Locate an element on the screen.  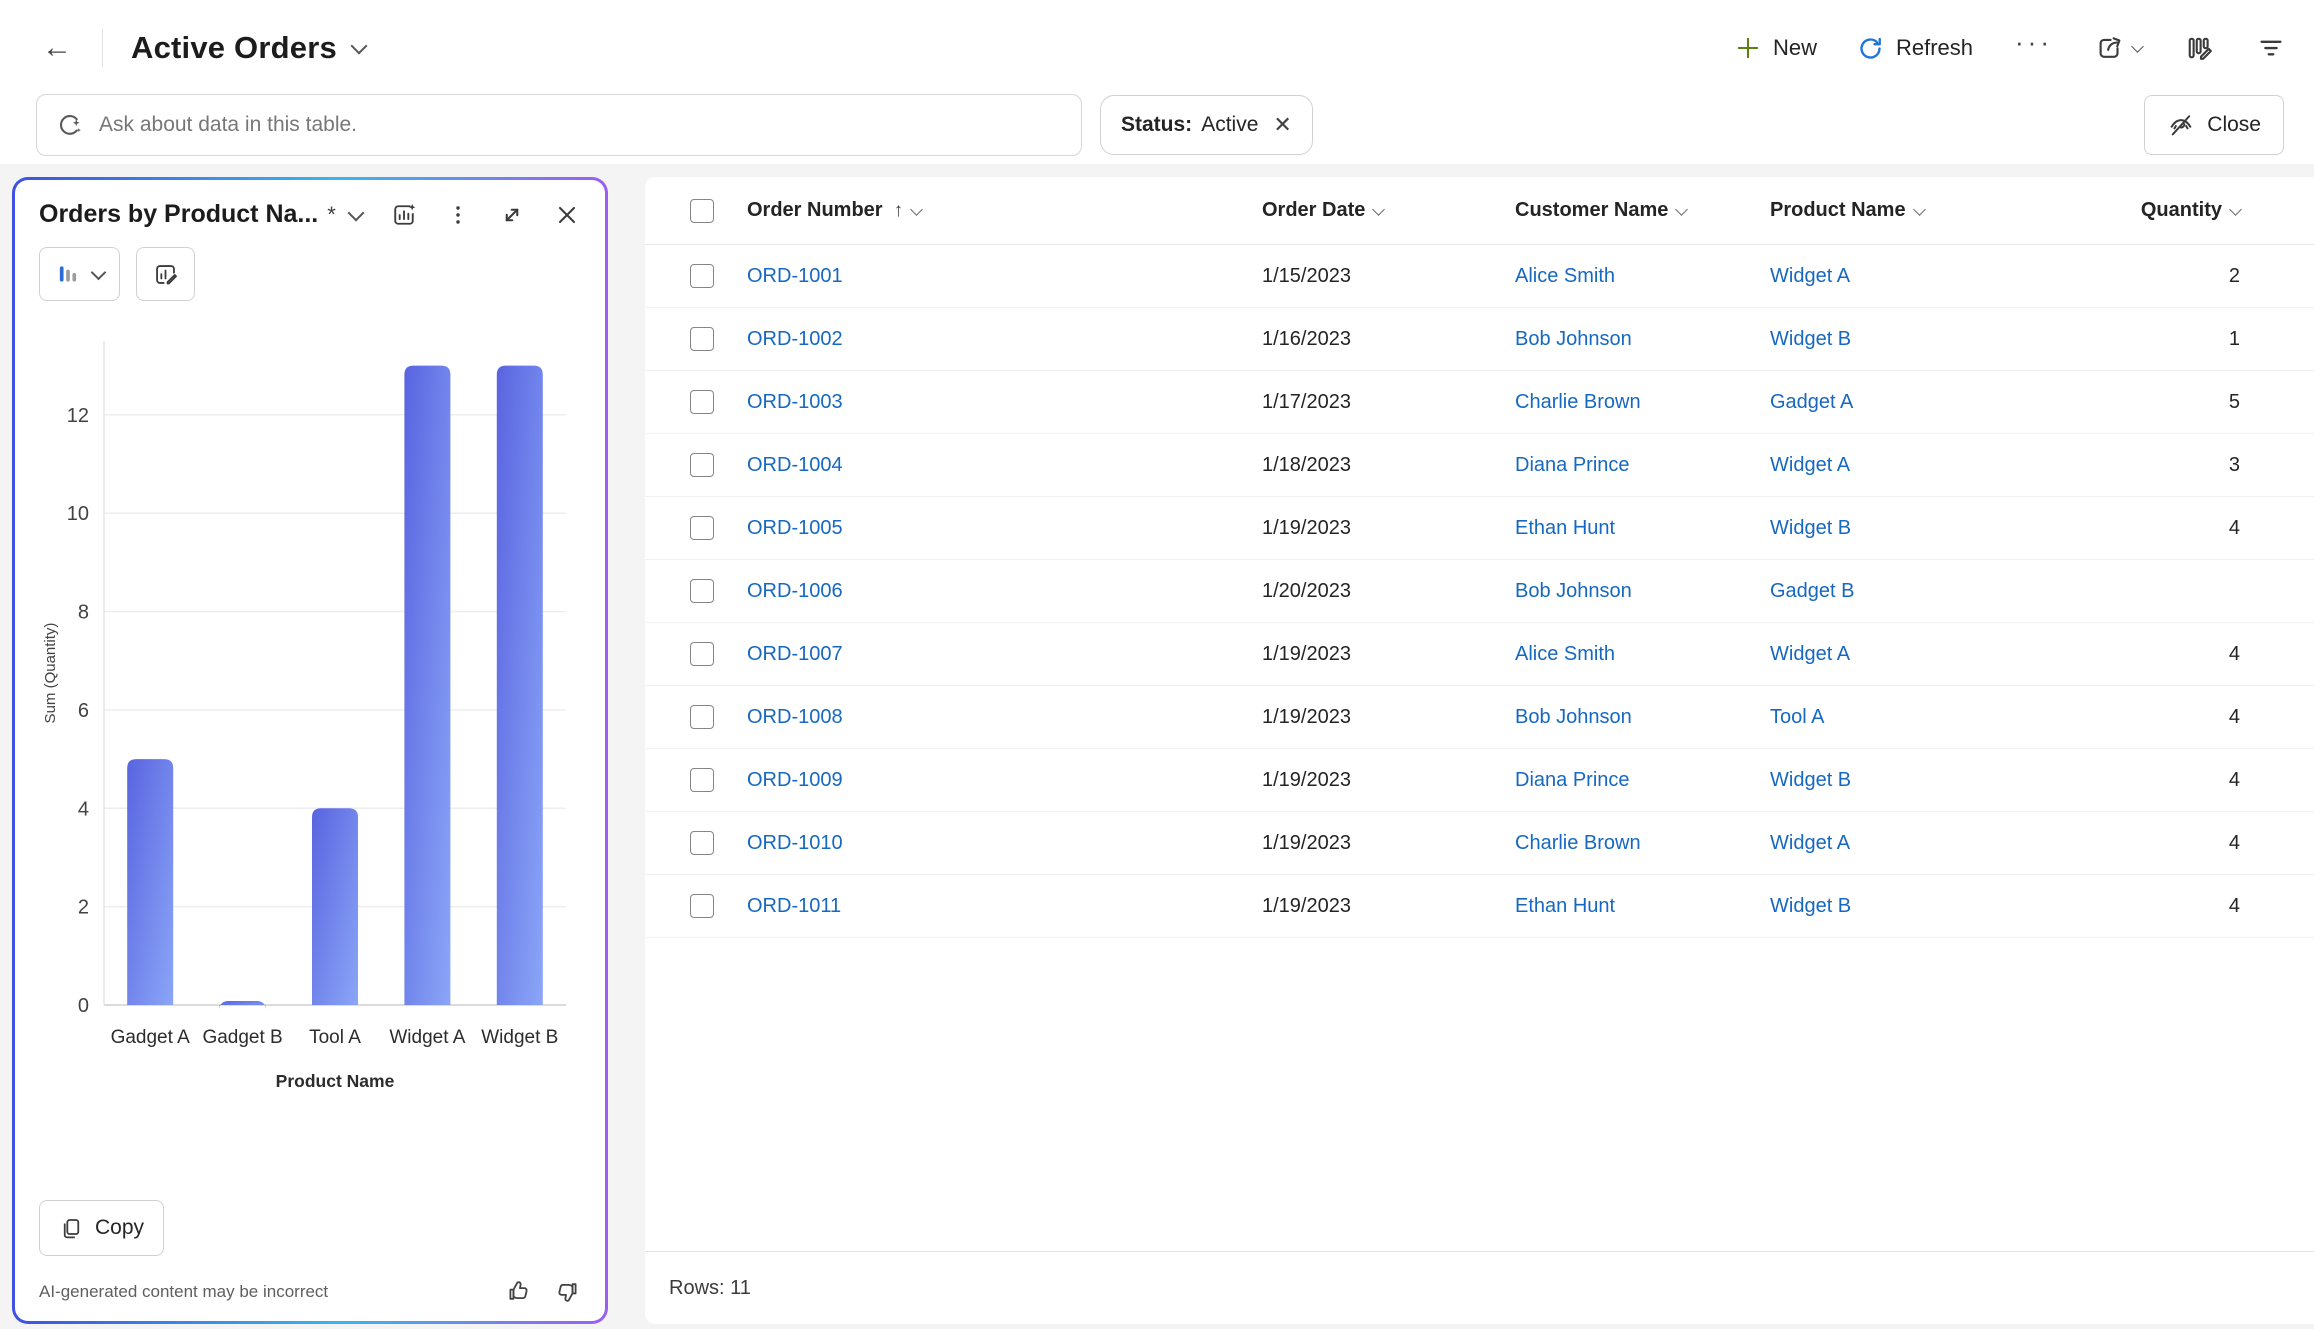
back-button: ← is located at coordinates (57, 48).